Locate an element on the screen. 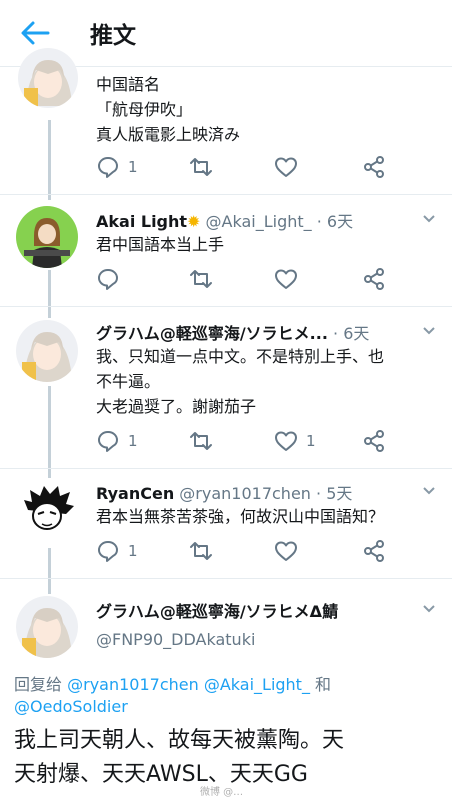 This screenshot has width=452, height=800. handle: @ryan1017chen is located at coordinates (245, 493).